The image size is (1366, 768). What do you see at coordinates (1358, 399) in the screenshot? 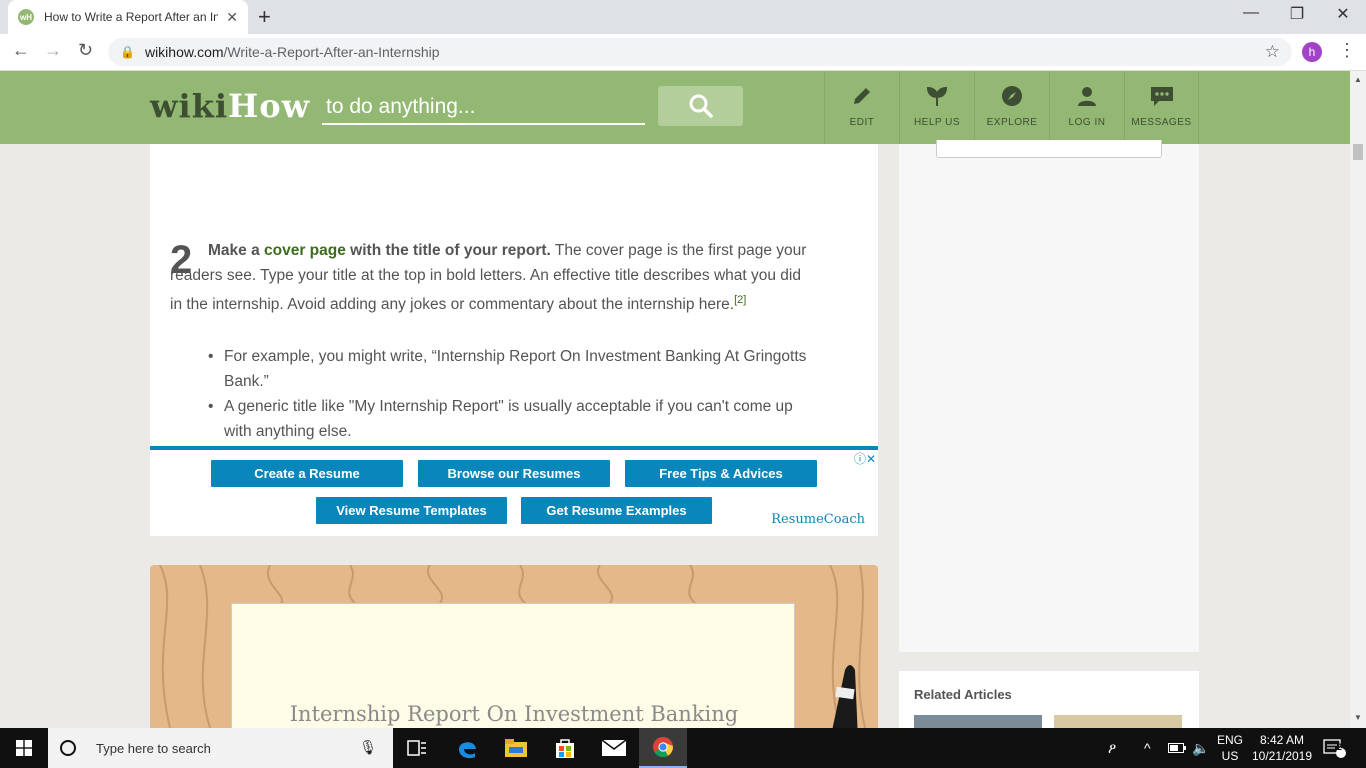
I see `page-scrollbar: ▲ ▼` at bounding box center [1358, 399].